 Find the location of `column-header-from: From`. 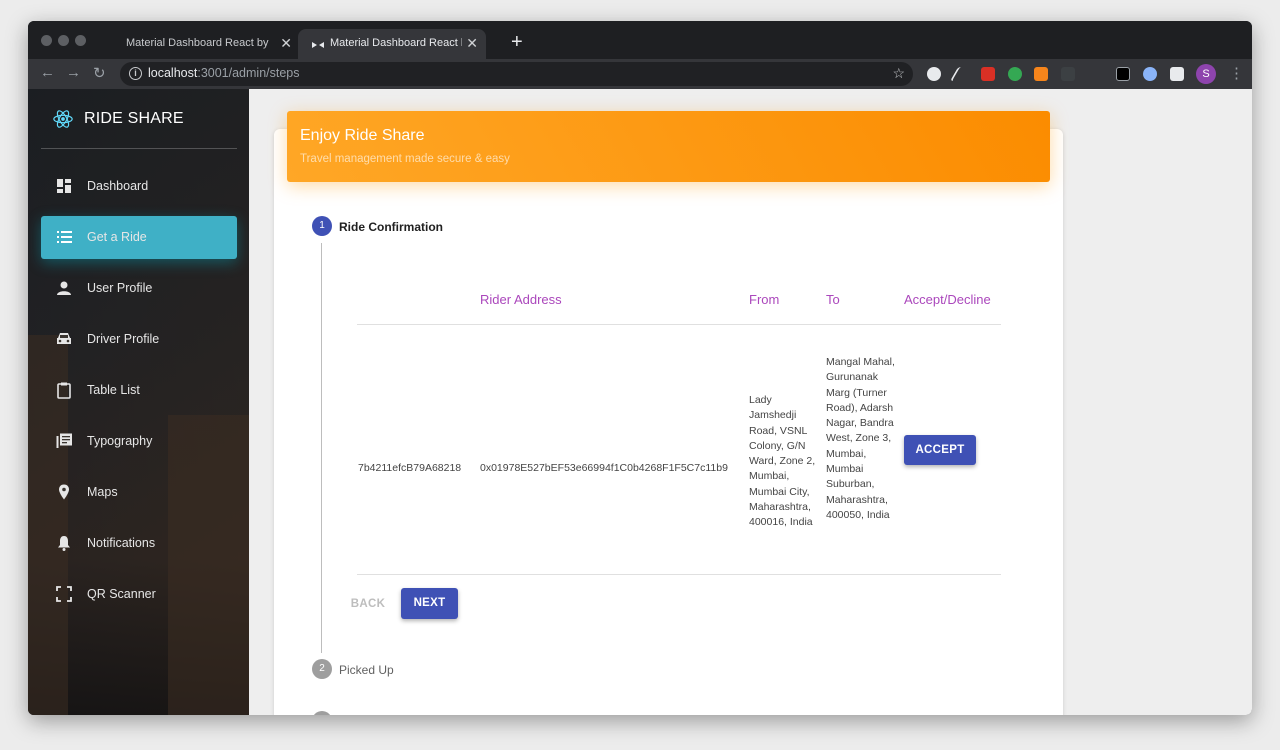

column-header-from: From is located at coordinates (764, 299).